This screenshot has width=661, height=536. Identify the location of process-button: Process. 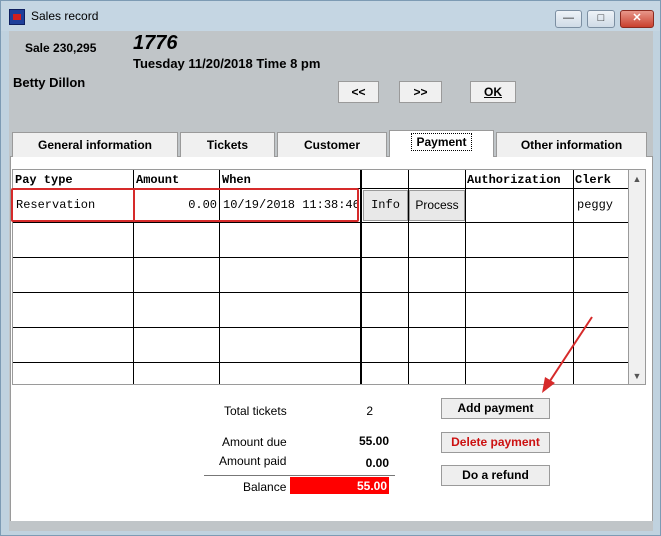
(437, 205).